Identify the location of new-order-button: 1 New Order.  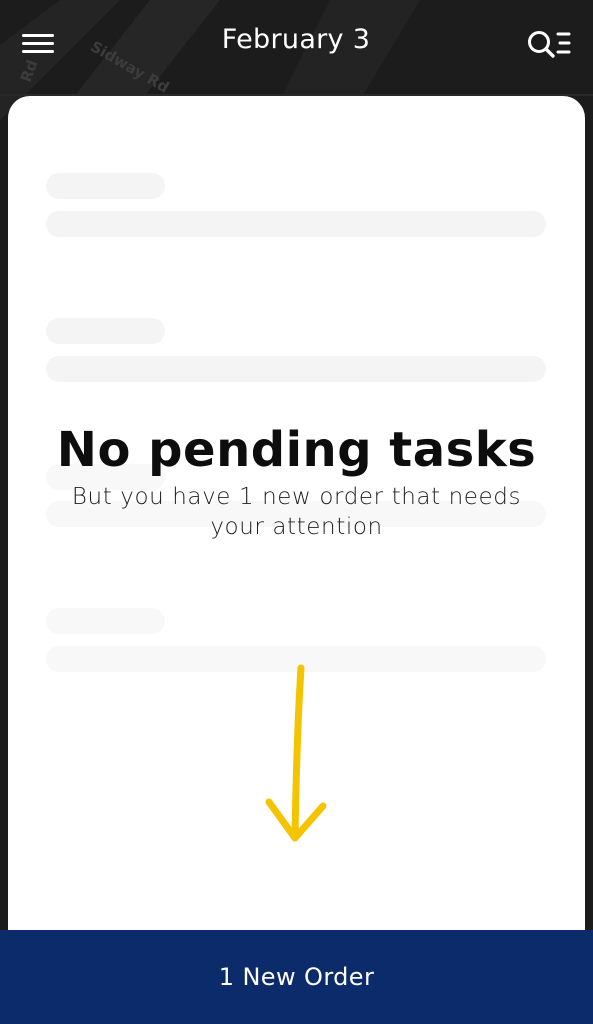
(296, 977).